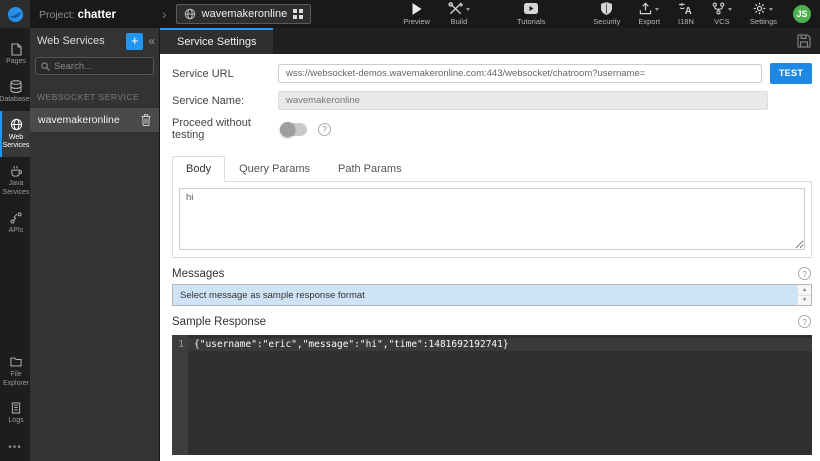  I want to click on service-item-name: wavemakeronline, so click(79, 120).